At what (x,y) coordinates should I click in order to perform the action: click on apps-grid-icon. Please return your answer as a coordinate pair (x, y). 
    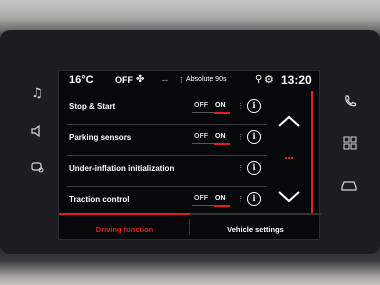
    Looking at the image, I should click on (350, 144).